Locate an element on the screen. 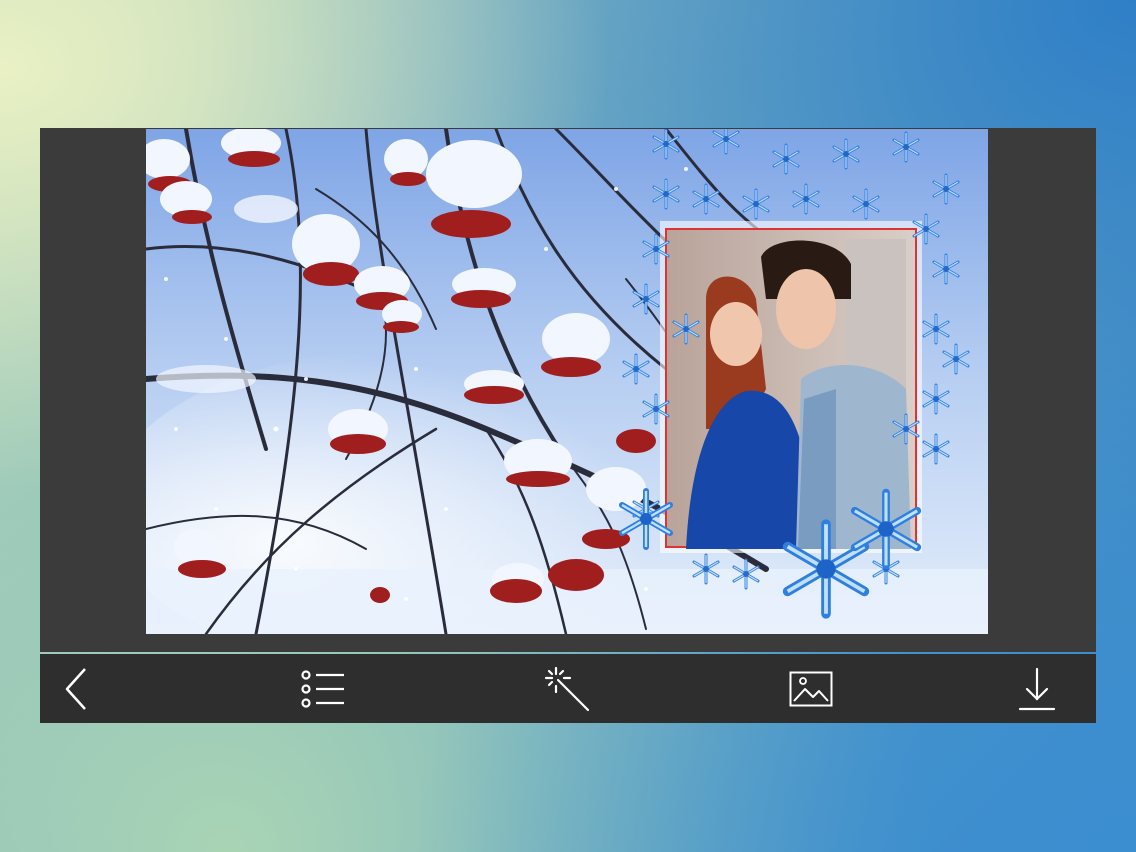 The image size is (1136, 852). image-icon is located at coordinates (811, 689).